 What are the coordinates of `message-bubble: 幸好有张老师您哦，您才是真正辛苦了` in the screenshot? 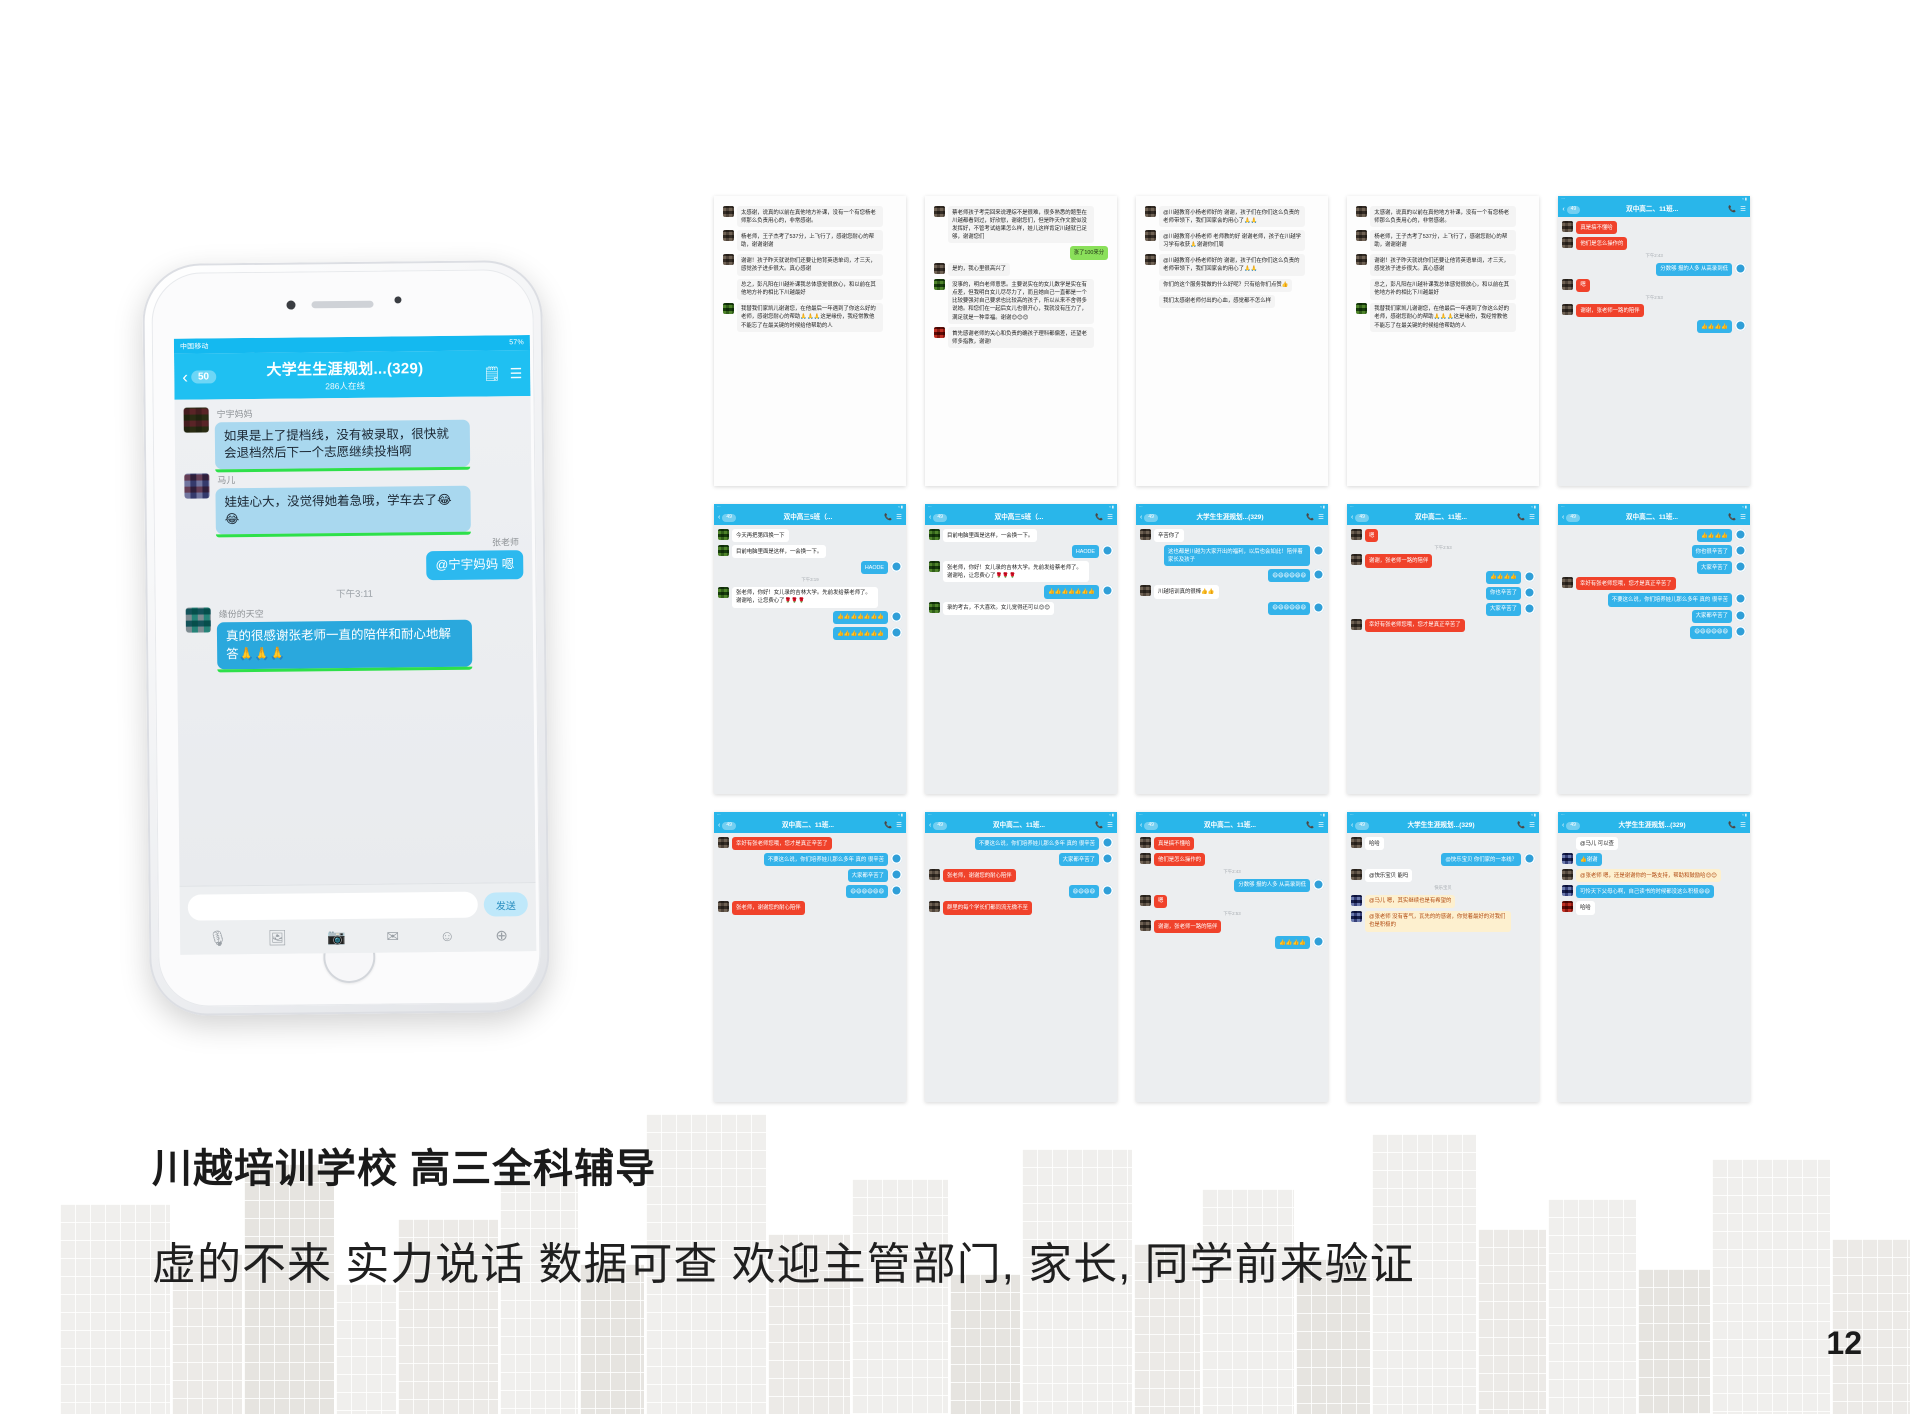 It's located at (1626, 584).